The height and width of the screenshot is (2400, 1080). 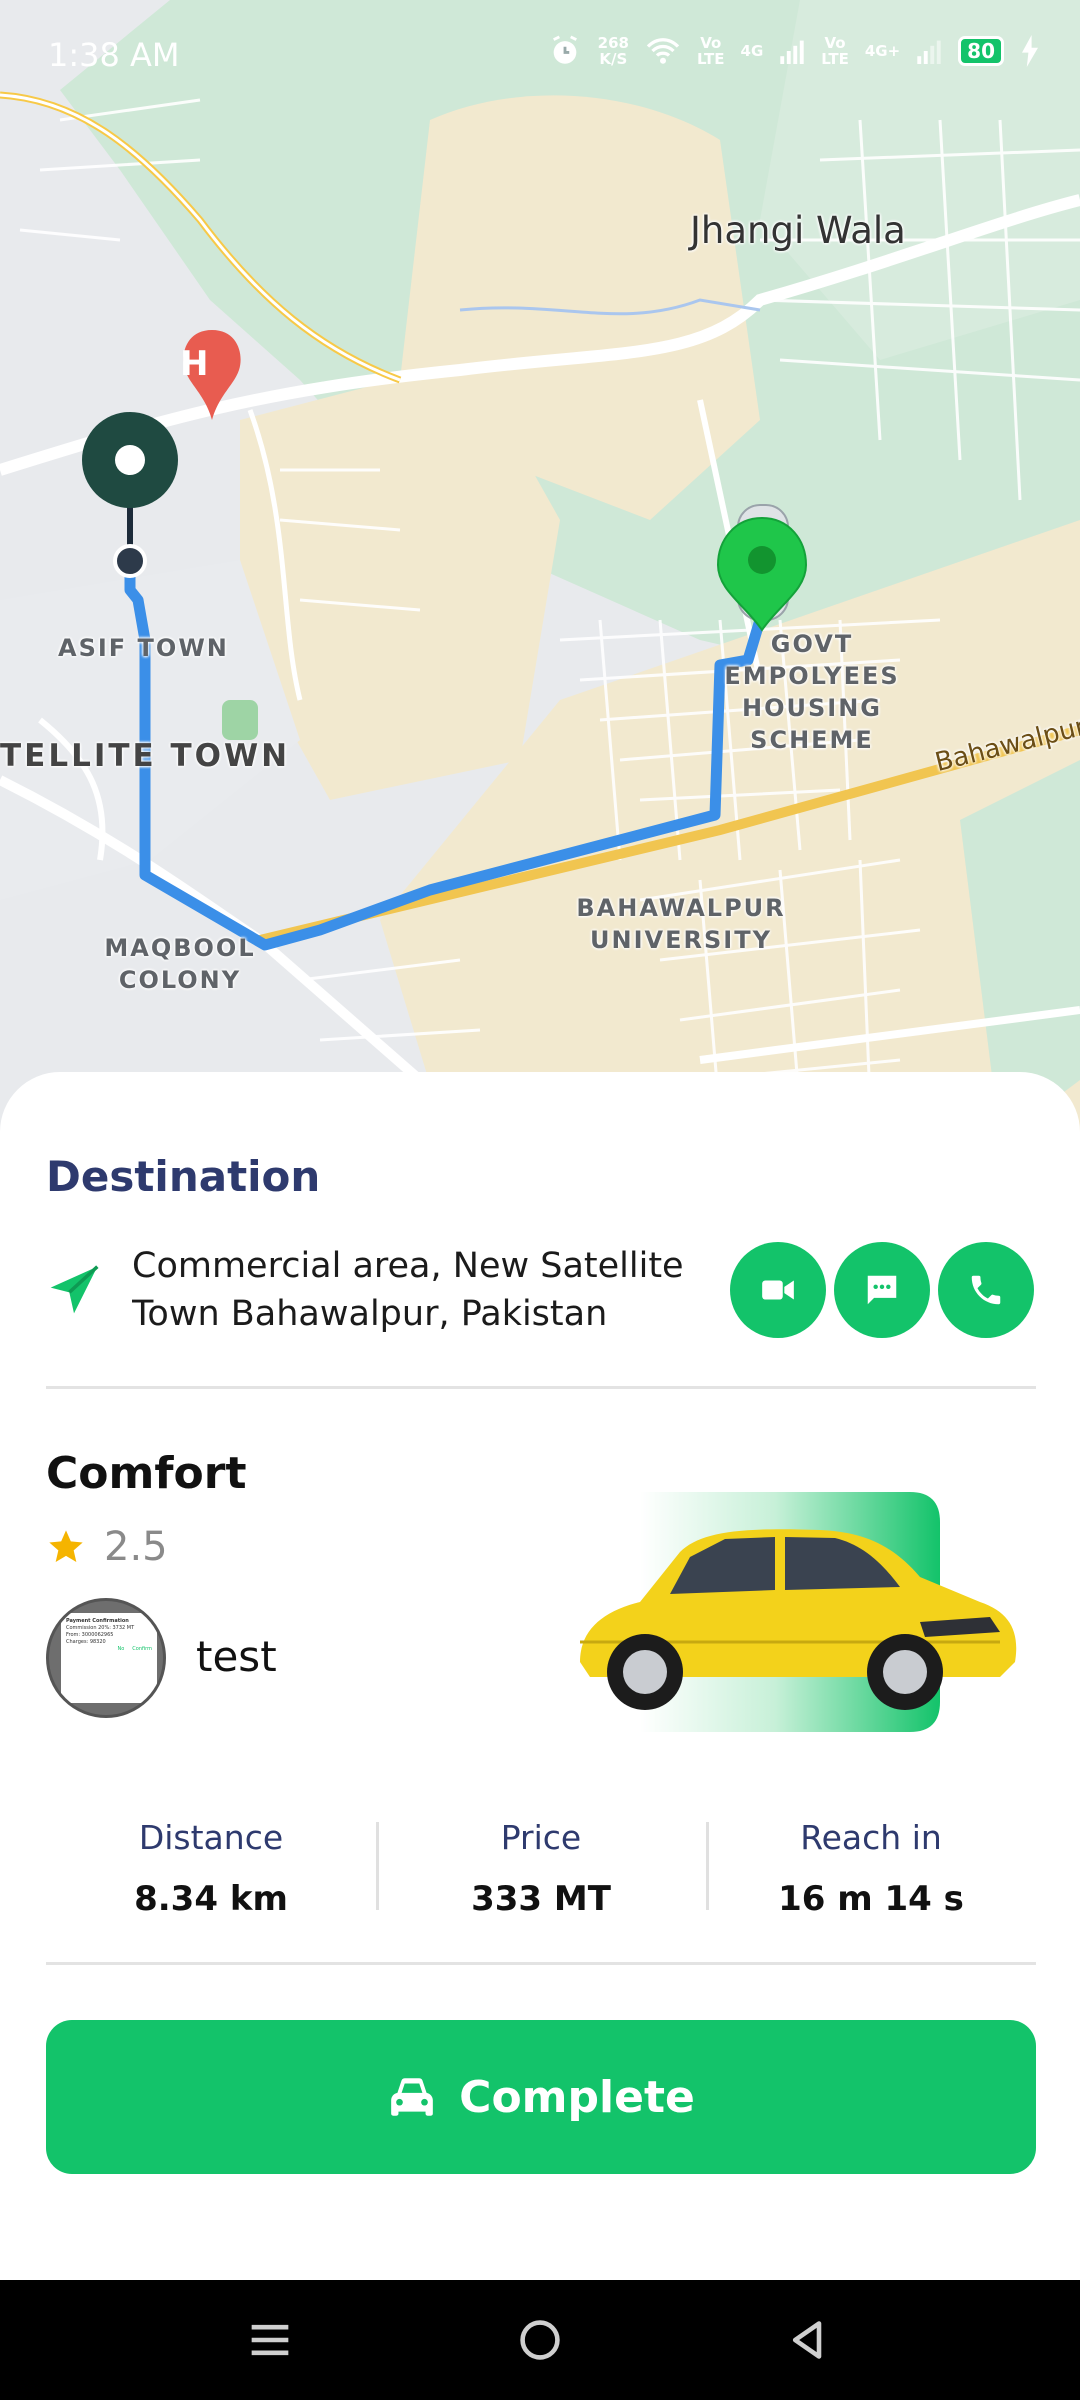 What do you see at coordinates (798, 230) in the screenshot?
I see `map-label-jhangi-wala: Jhangi Wala` at bounding box center [798, 230].